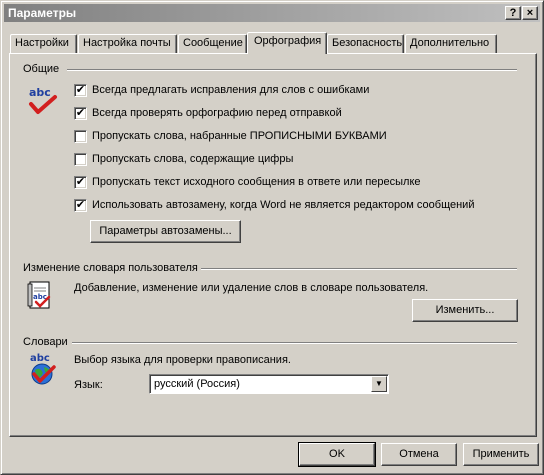 Image resolution: width=544 pixels, height=475 pixels. What do you see at coordinates (359, 269) in the screenshot?
I see `custom-dictionary-separator` at bounding box center [359, 269].